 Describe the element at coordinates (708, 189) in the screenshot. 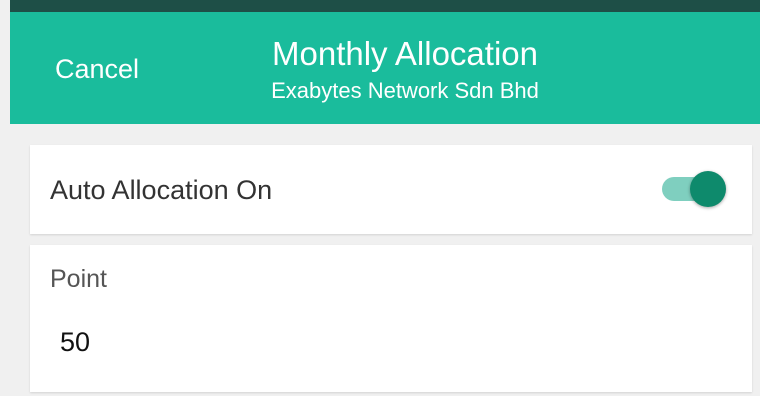

I see `toggle-knob` at that location.